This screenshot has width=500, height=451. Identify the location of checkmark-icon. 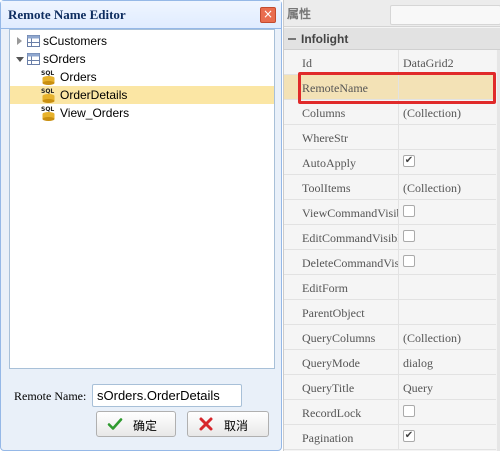
(115, 424).